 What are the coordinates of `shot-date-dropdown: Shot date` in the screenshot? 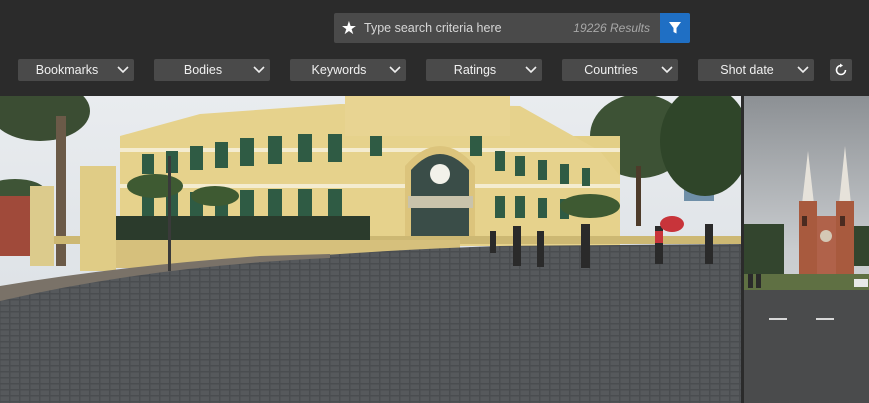 It's located at (756, 70).